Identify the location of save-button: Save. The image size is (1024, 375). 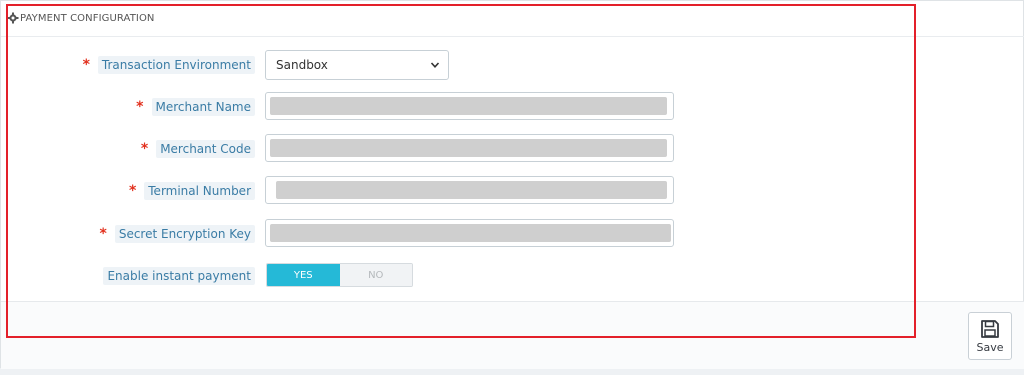
(990, 336).